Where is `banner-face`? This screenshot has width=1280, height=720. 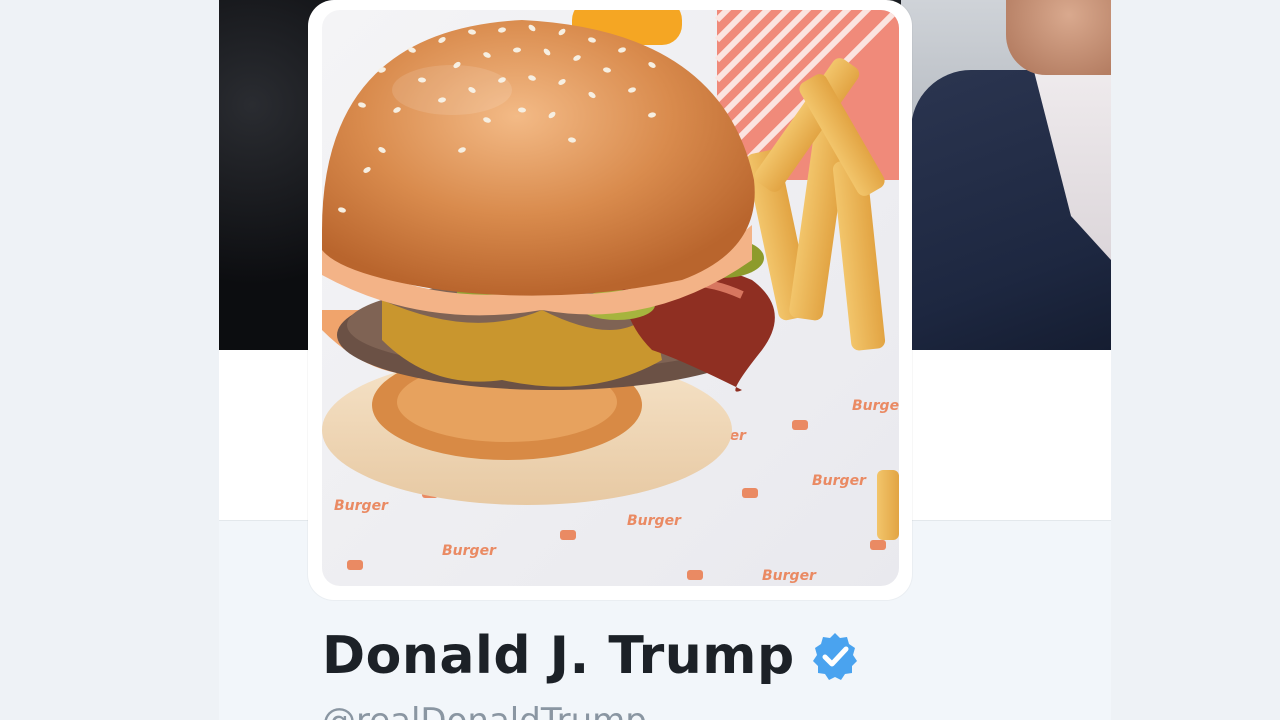
banner-face is located at coordinates (1058, 37).